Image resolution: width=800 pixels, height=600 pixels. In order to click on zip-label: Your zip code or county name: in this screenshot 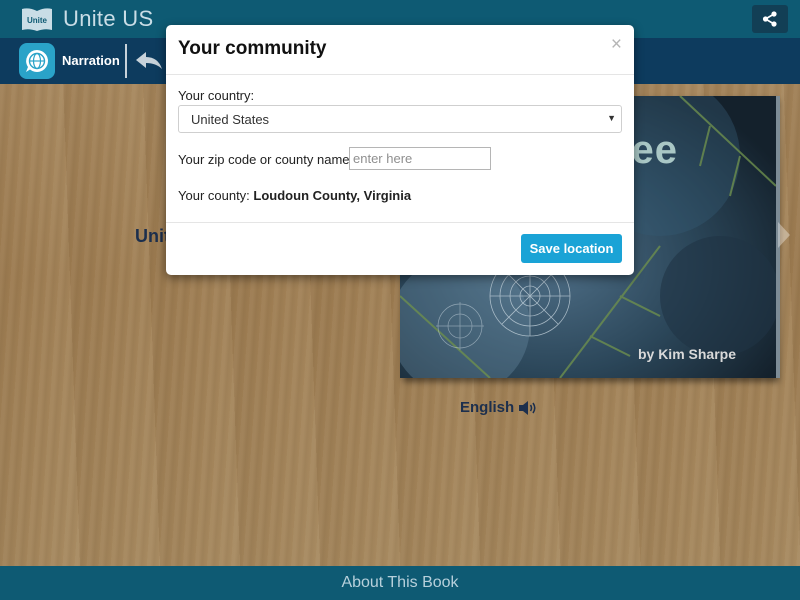, I will do `click(266, 159)`.